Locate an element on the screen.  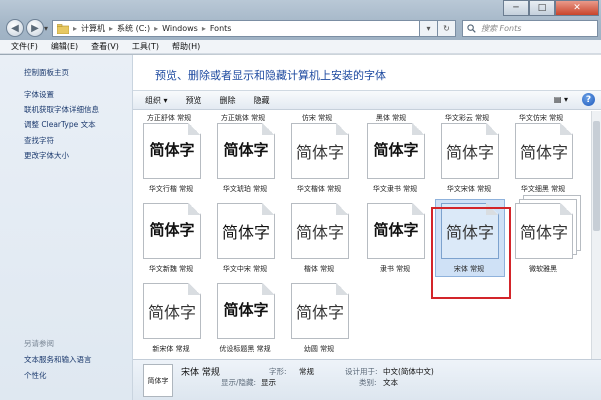
vertical-scrollbar is located at coordinates (596, 235).